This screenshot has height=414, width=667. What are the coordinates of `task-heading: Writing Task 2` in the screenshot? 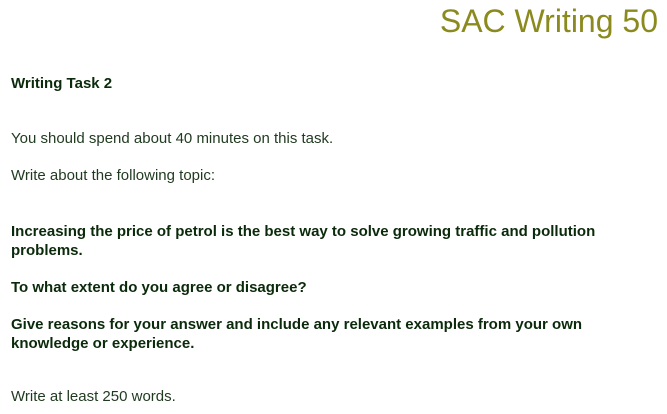 It's located at (62, 83).